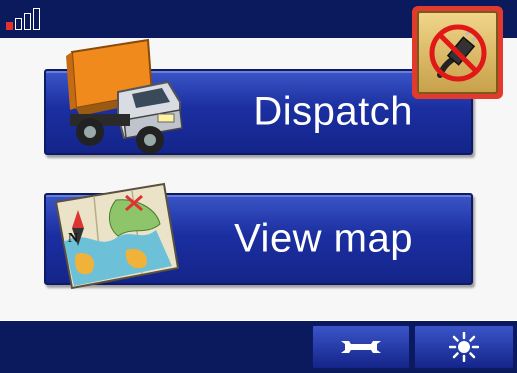 This screenshot has width=517, height=373. What do you see at coordinates (124, 96) in the screenshot?
I see `delivery-truck-icon` at bounding box center [124, 96].